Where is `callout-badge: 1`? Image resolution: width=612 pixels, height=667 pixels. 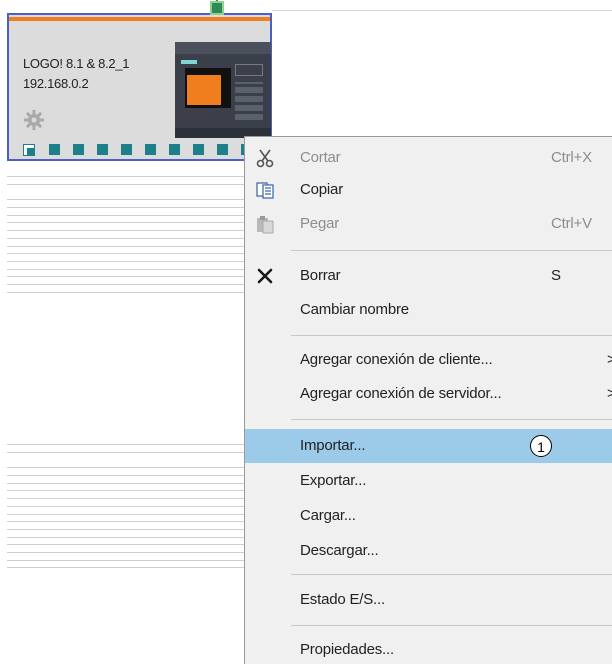 callout-badge: 1 is located at coordinates (541, 446).